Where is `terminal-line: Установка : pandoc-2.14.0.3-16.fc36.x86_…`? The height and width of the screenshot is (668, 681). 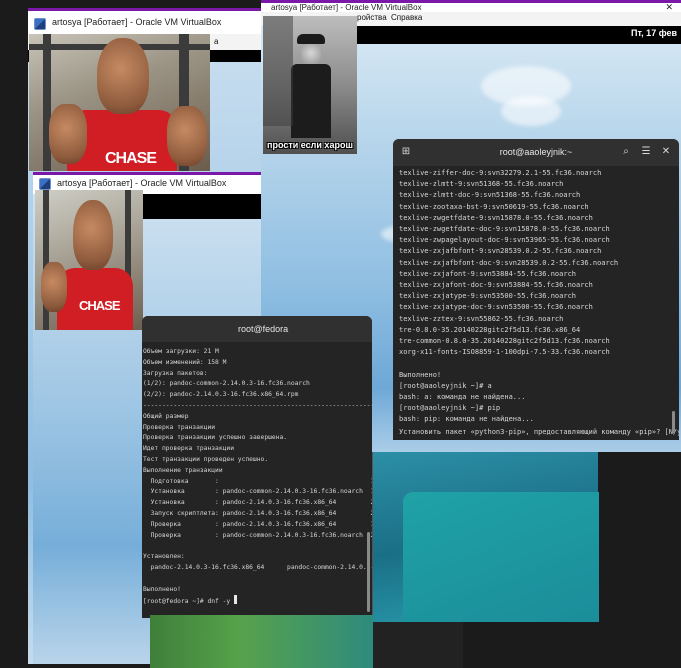 terminal-line: Установка : pandoc-2.14.0.3-16.fc36.x86_… is located at coordinates (257, 503).